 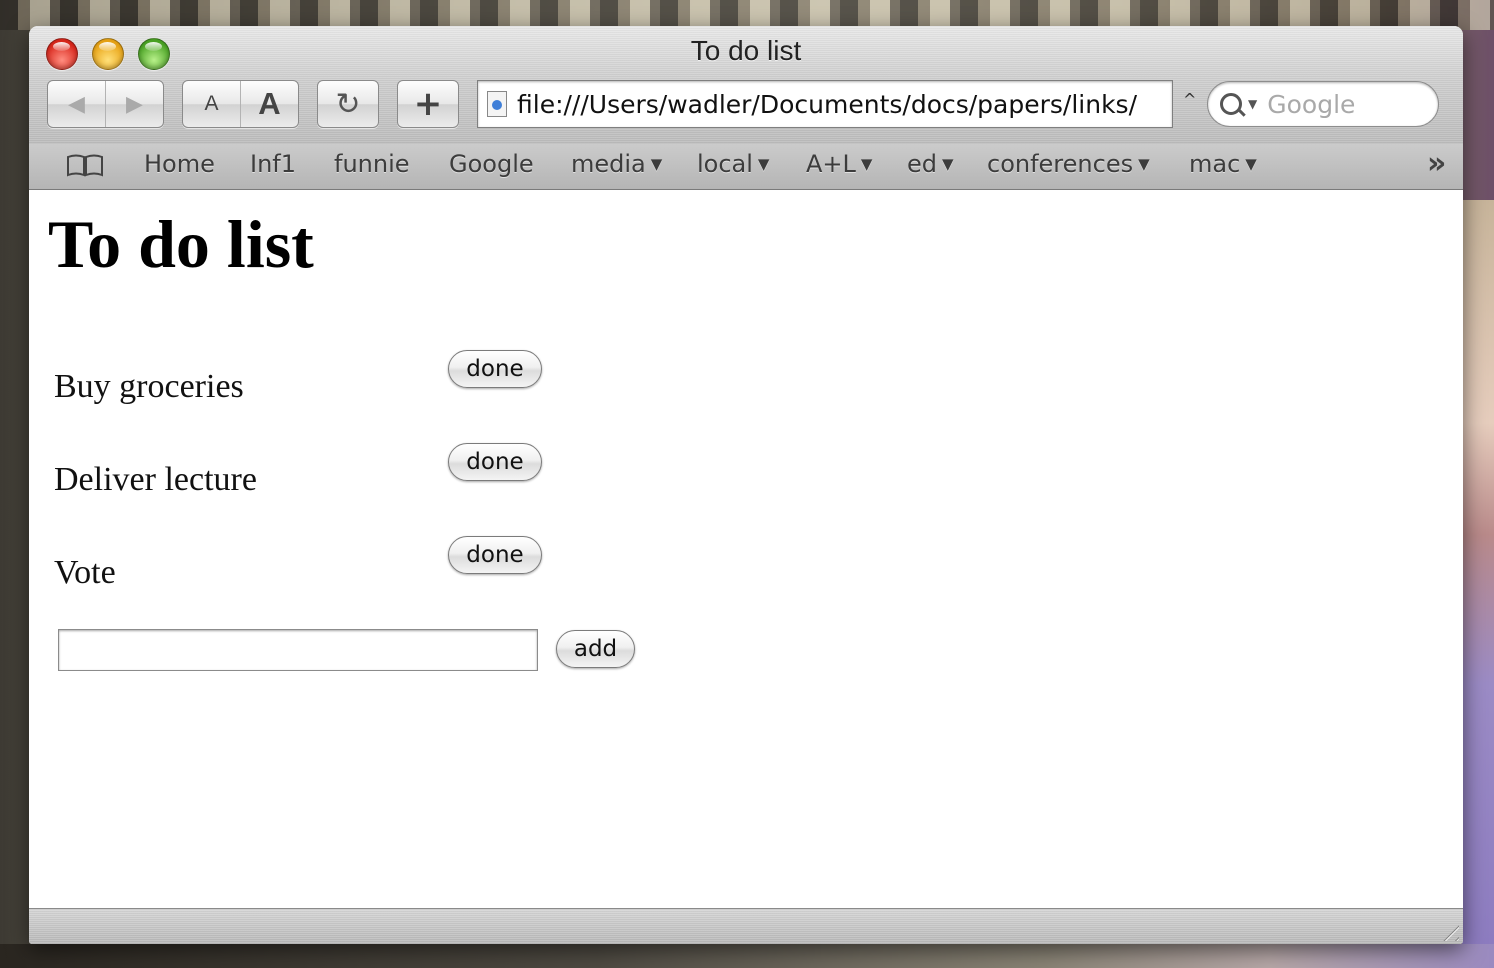 What do you see at coordinates (85, 572) in the screenshot?
I see `todo-item-text: Vote` at bounding box center [85, 572].